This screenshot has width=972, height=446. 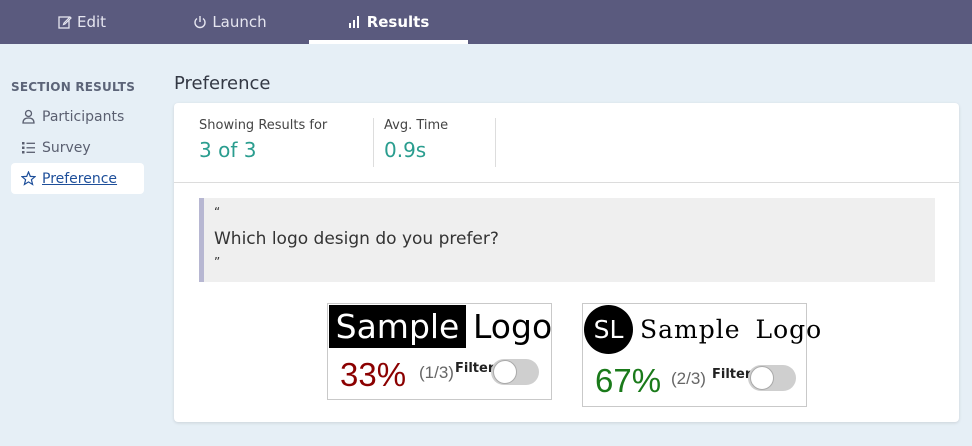 I want to click on option-fraction: (1/3), so click(x=436, y=372).